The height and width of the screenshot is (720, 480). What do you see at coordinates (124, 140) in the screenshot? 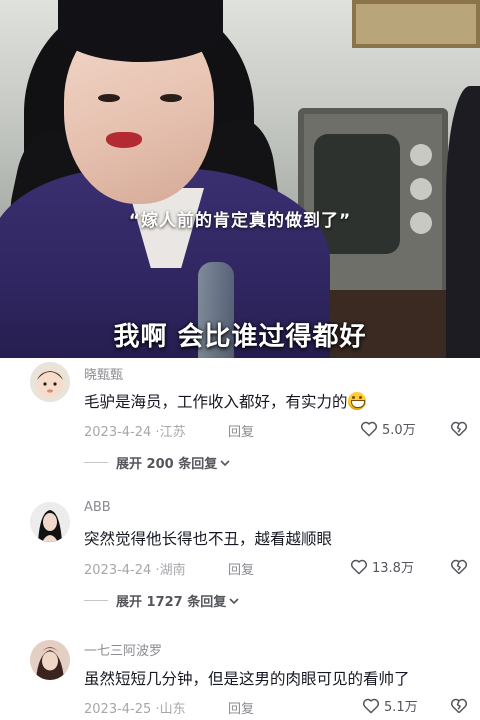
I see `actress-mouth` at bounding box center [124, 140].